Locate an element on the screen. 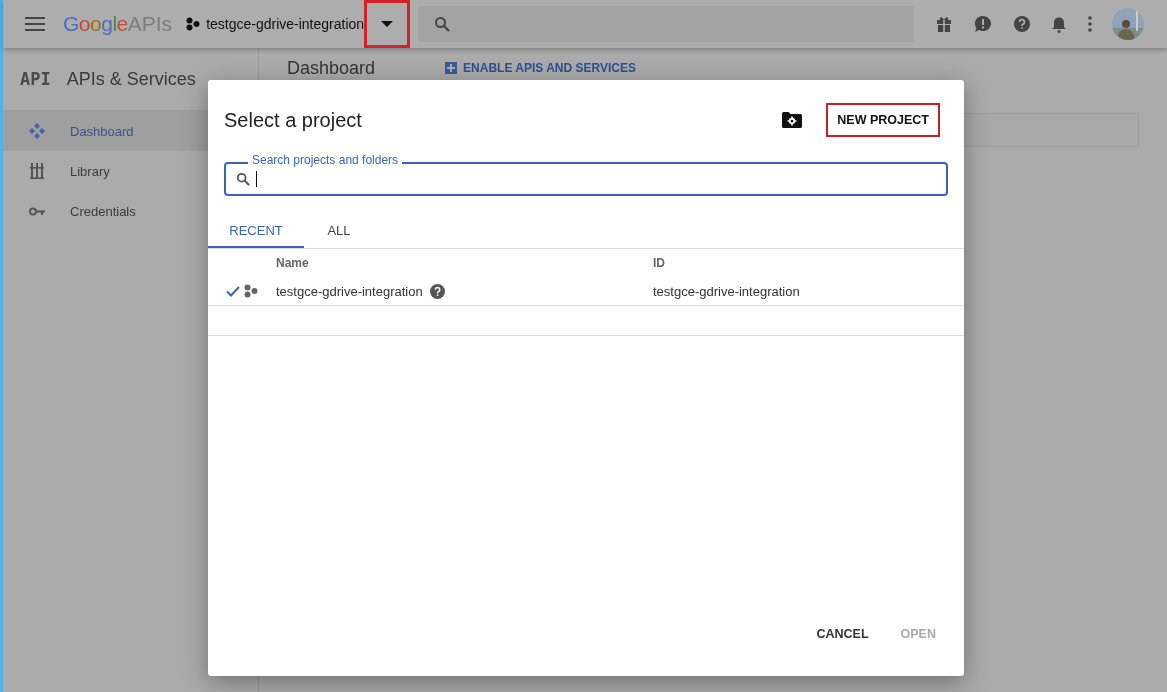 The width and height of the screenshot is (1167, 692). folder-gear-icon is located at coordinates (792, 120).